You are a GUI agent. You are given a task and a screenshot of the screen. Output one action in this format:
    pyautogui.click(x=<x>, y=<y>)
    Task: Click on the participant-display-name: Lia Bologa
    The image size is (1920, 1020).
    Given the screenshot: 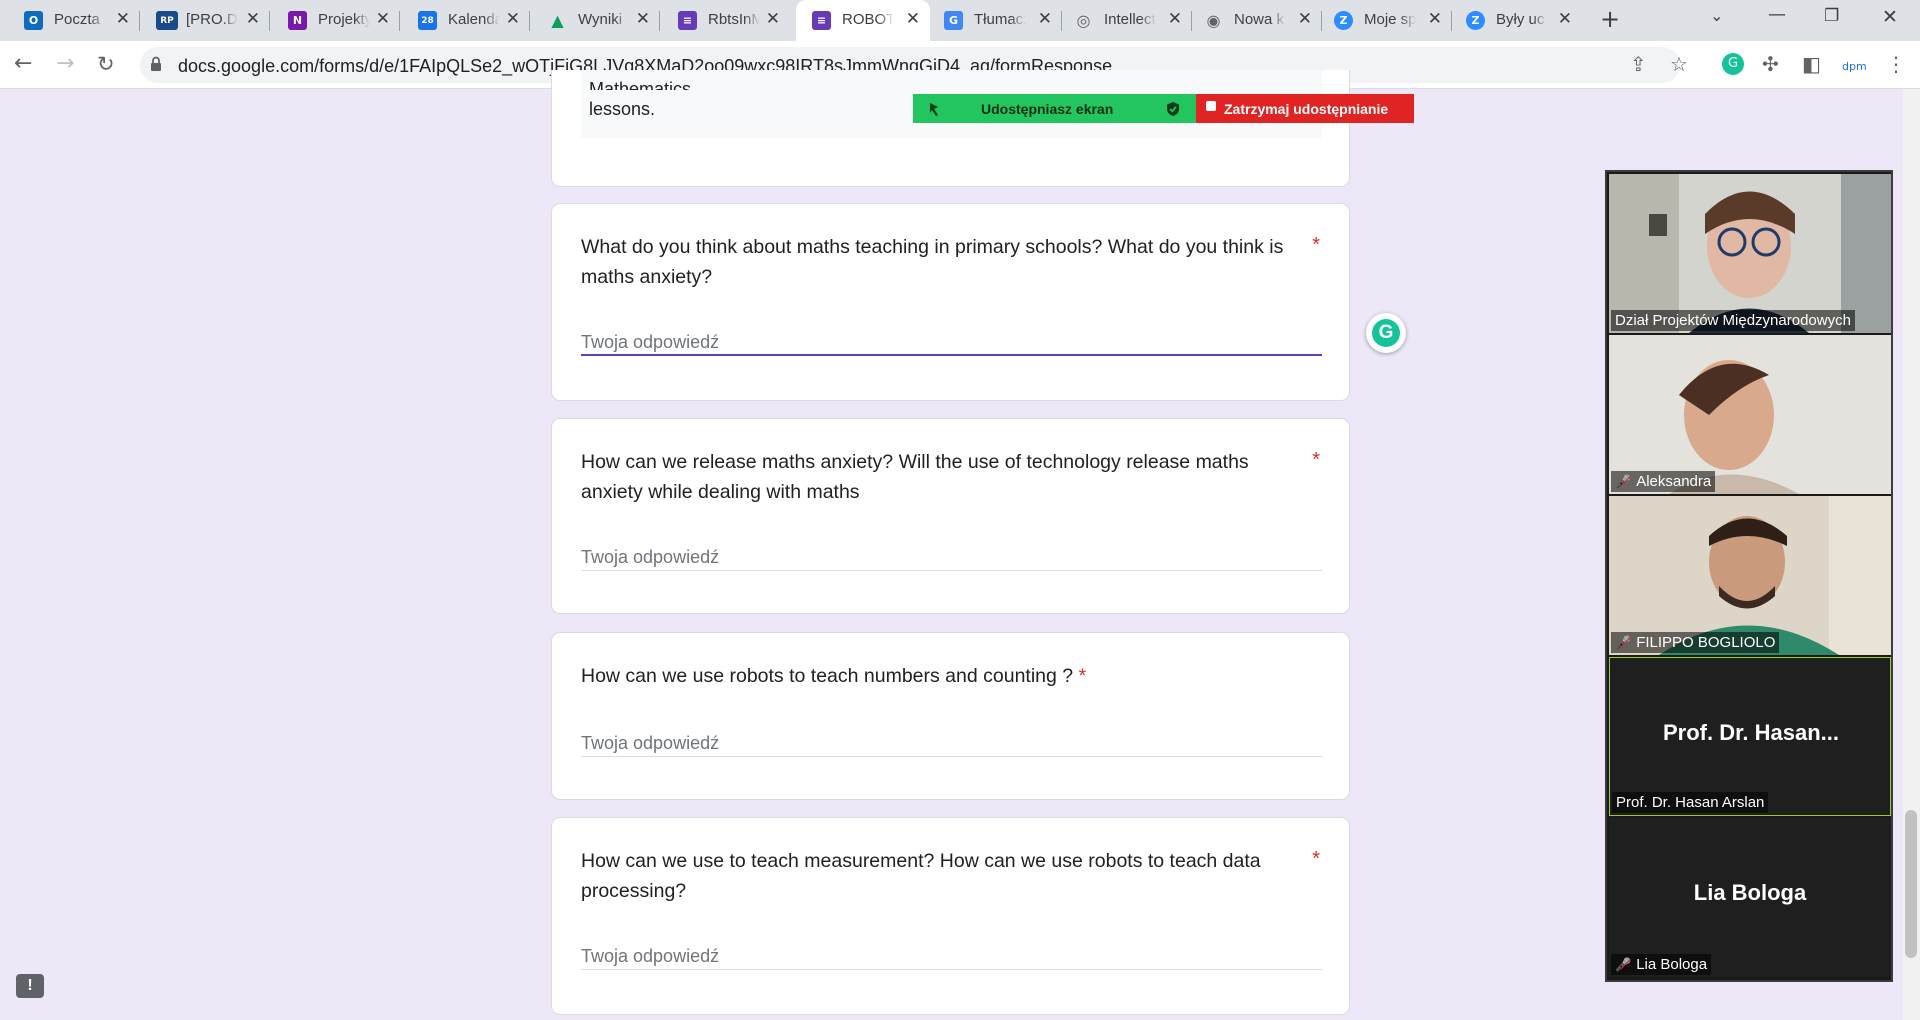 What is the action you would take?
    pyautogui.click(x=1750, y=892)
    